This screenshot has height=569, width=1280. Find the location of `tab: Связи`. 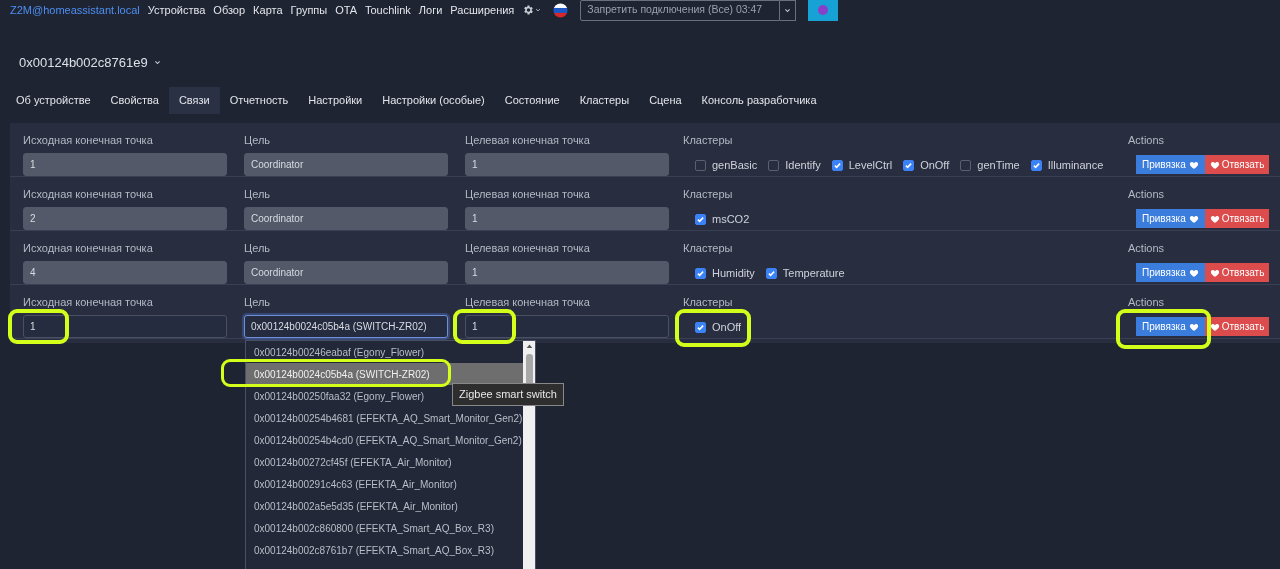

tab: Связи is located at coordinates (194, 100).